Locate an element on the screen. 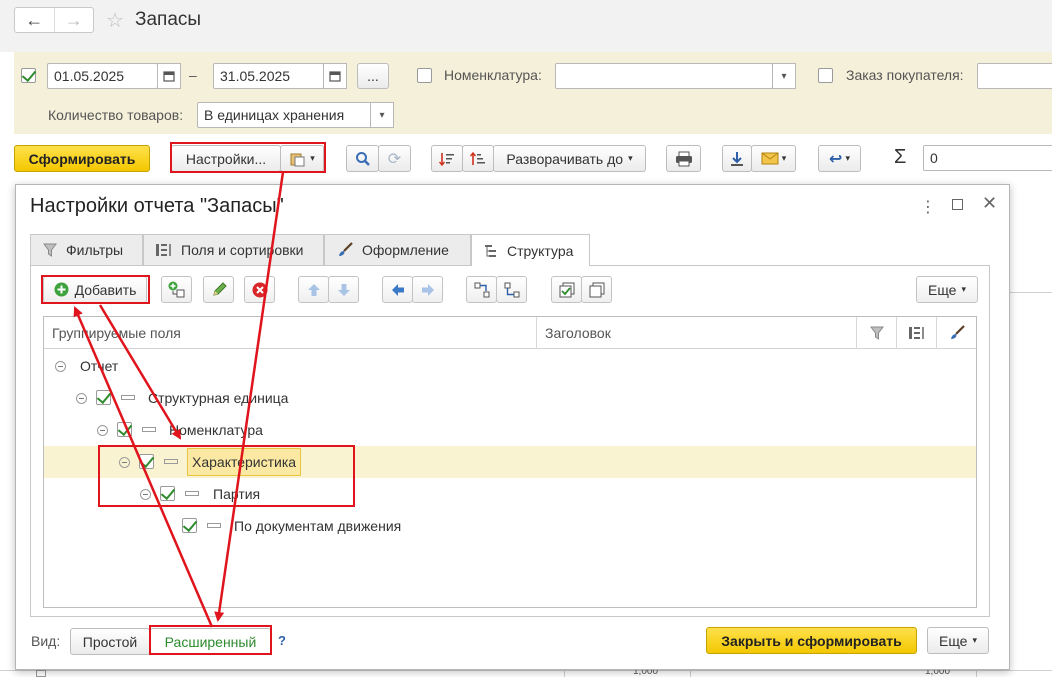 Image resolution: width=1052 pixels, height=677 pixels. tab-structure: Структура is located at coordinates (530, 250).